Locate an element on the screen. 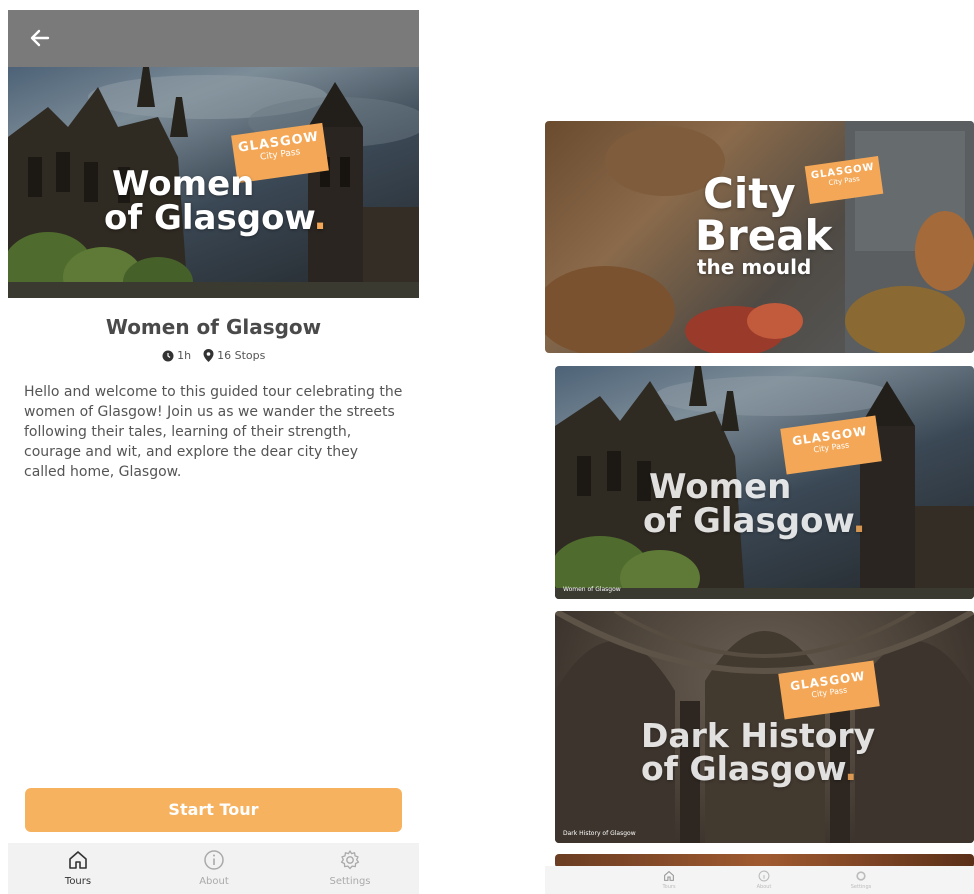 This screenshot has width=974, height=894. tour-meta: 1h 16 Stops is located at coordinates (213, 355).